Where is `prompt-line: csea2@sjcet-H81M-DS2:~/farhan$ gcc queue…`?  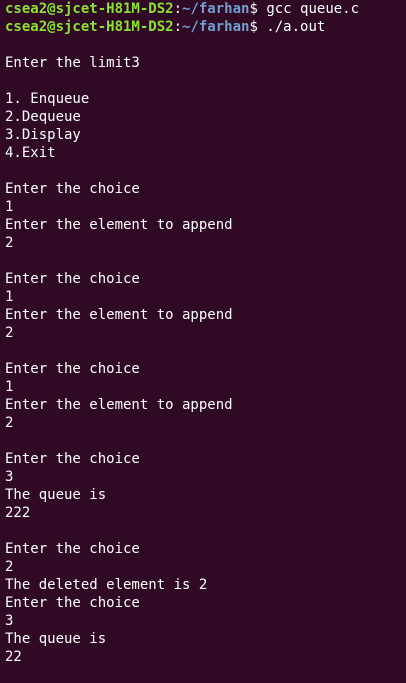 prompt-line: csea2@sjcet-H81M-DS2:~/farhan$ gcc queue… is located at coordinates (205, 9).